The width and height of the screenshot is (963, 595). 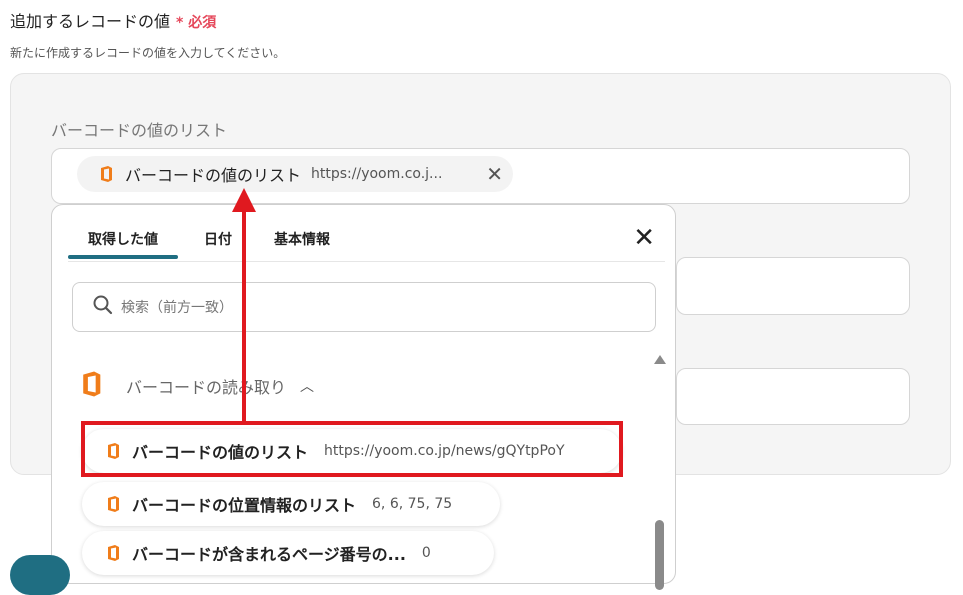 I want to click on action-button-partial, so click(x=40, y=575).